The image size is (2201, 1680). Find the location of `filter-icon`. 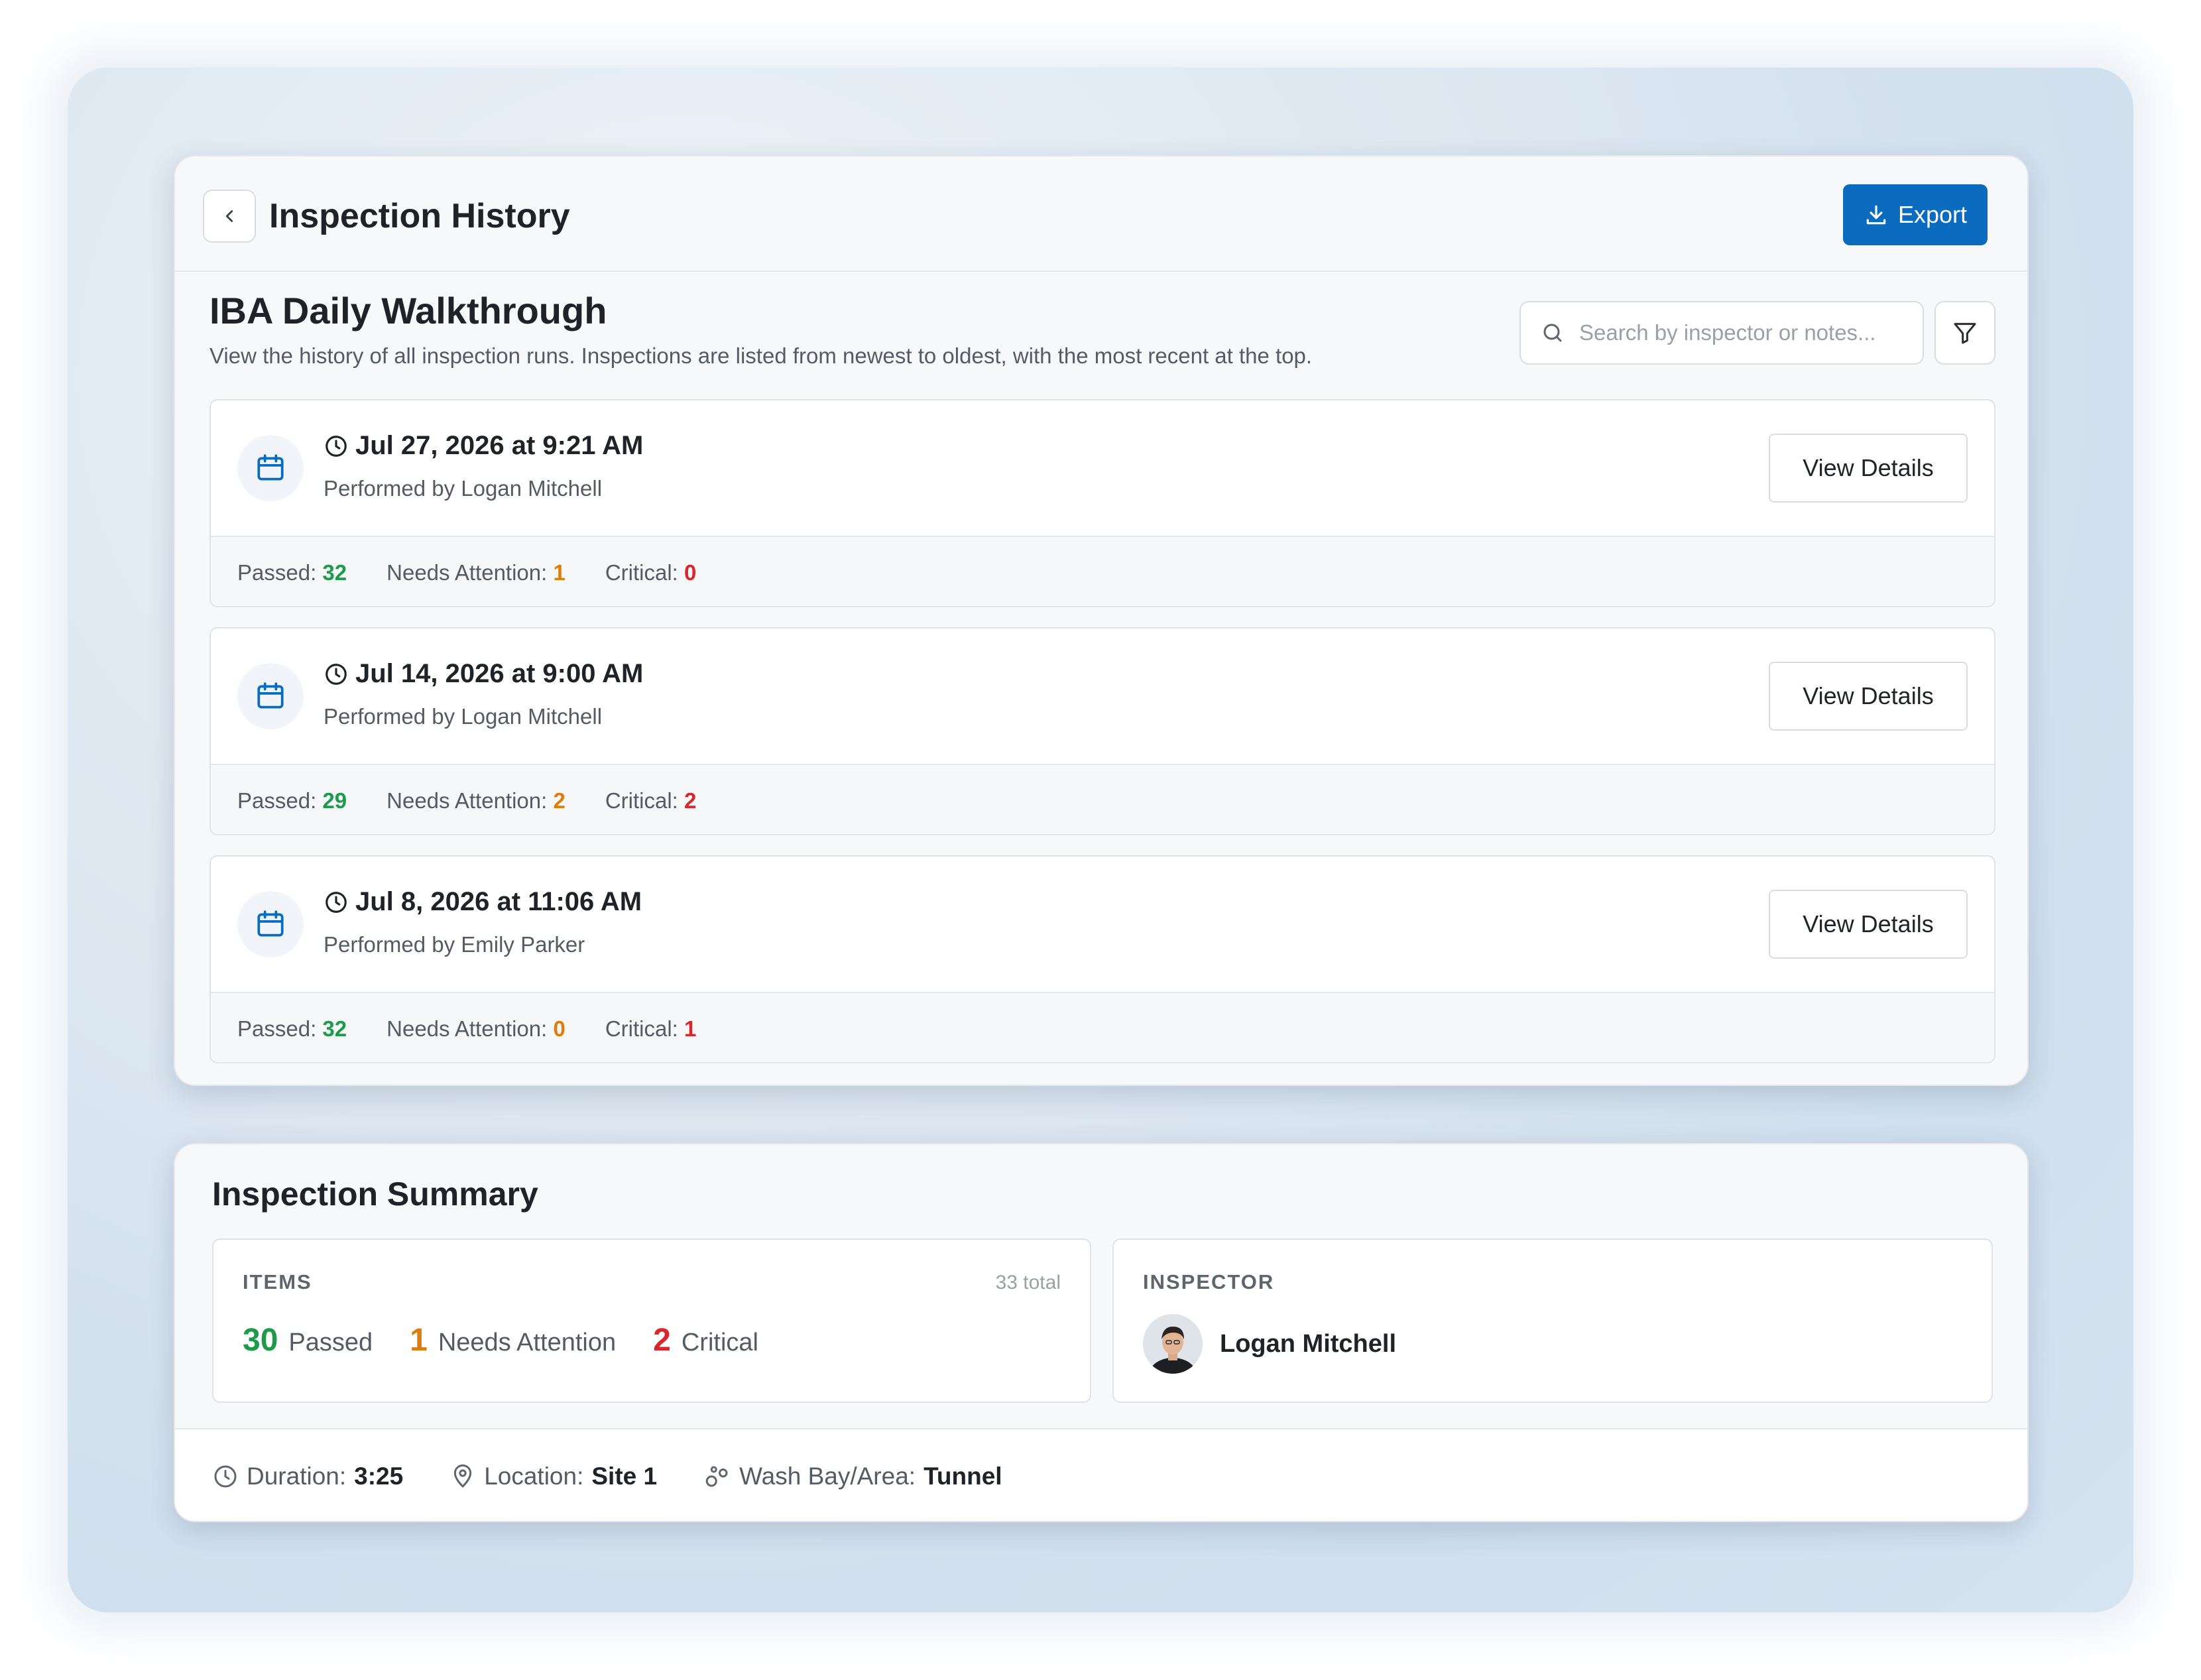

filter-icon is located at coordinates (1965, 333).